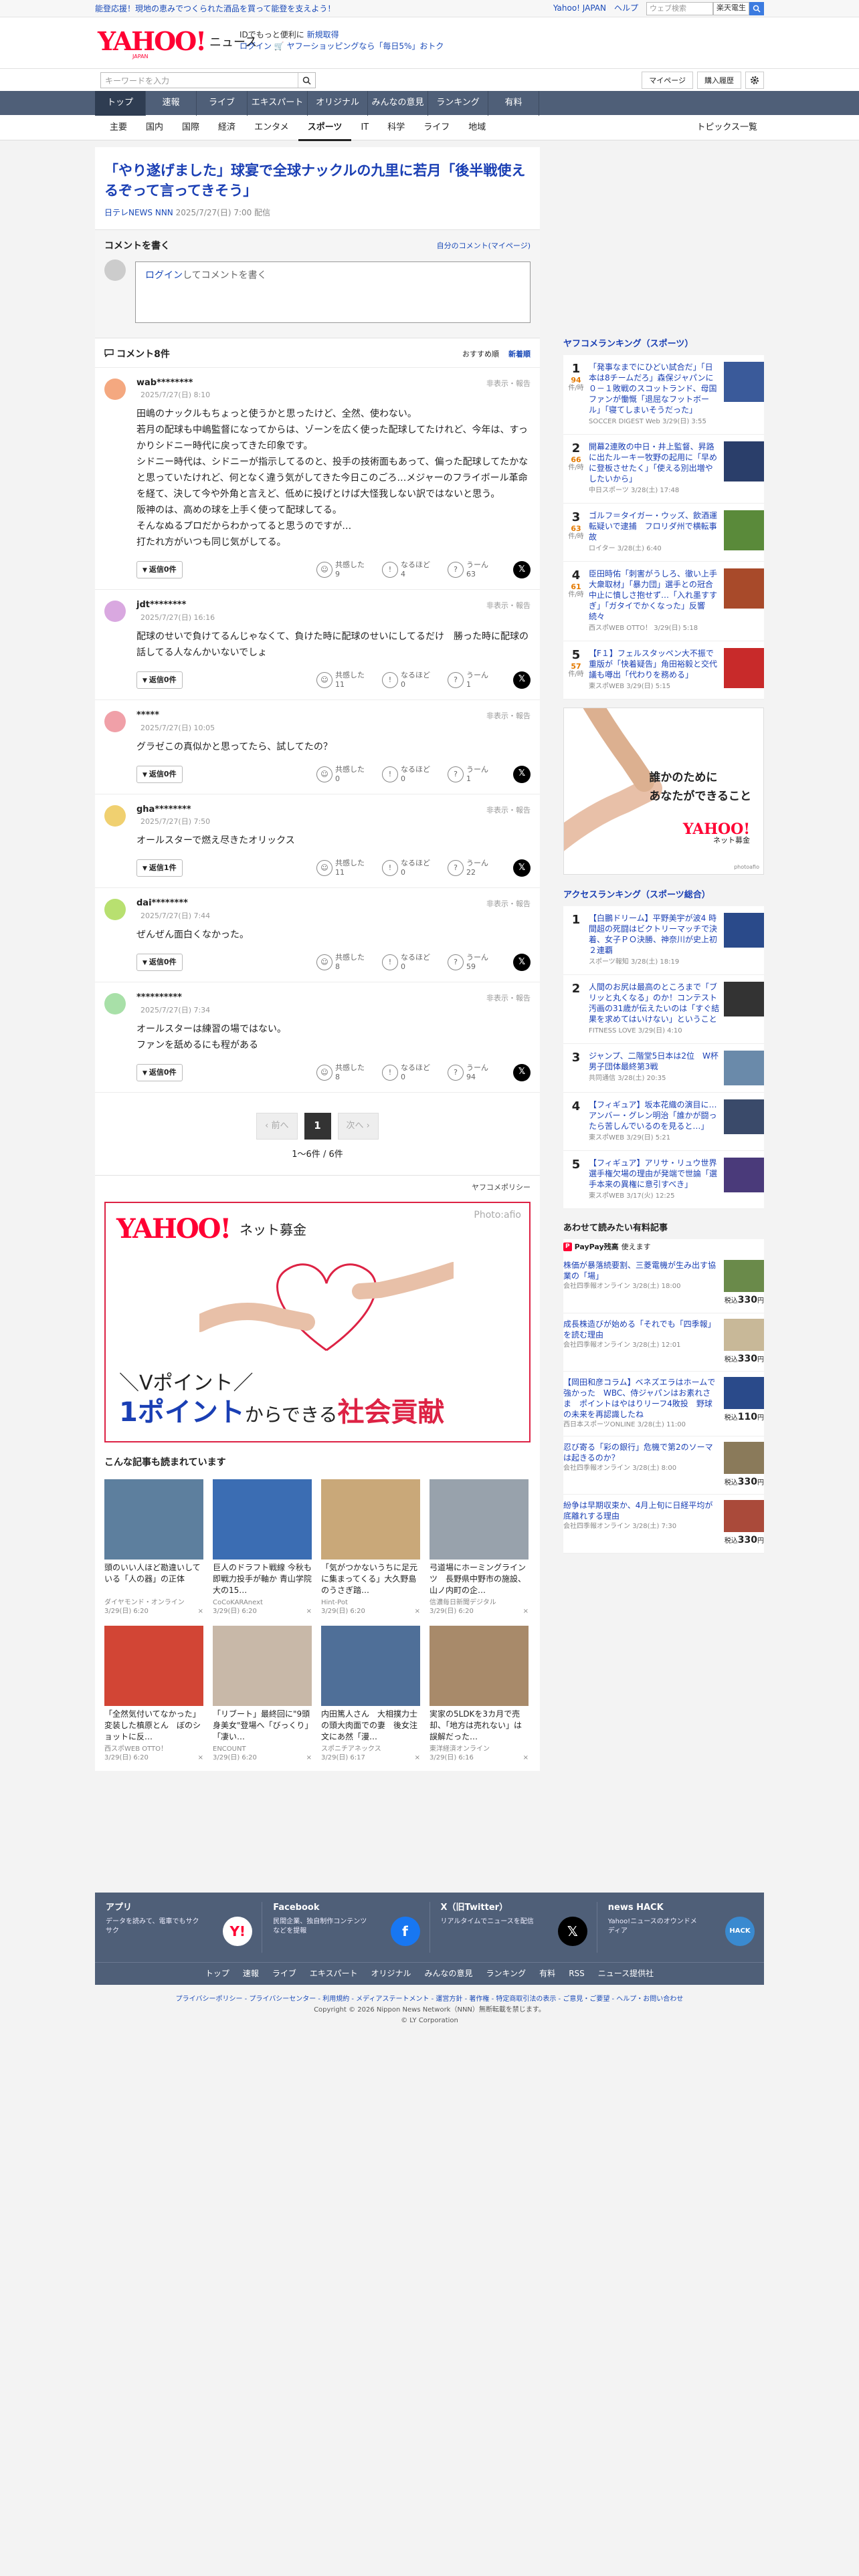 Image resolution: width=859 pixels, height=2576 pixels. What do you see at coordinates (458, 103) in the screenshot?
I see `gnav-ranking: ランキング` at bounding box center [458, 103].